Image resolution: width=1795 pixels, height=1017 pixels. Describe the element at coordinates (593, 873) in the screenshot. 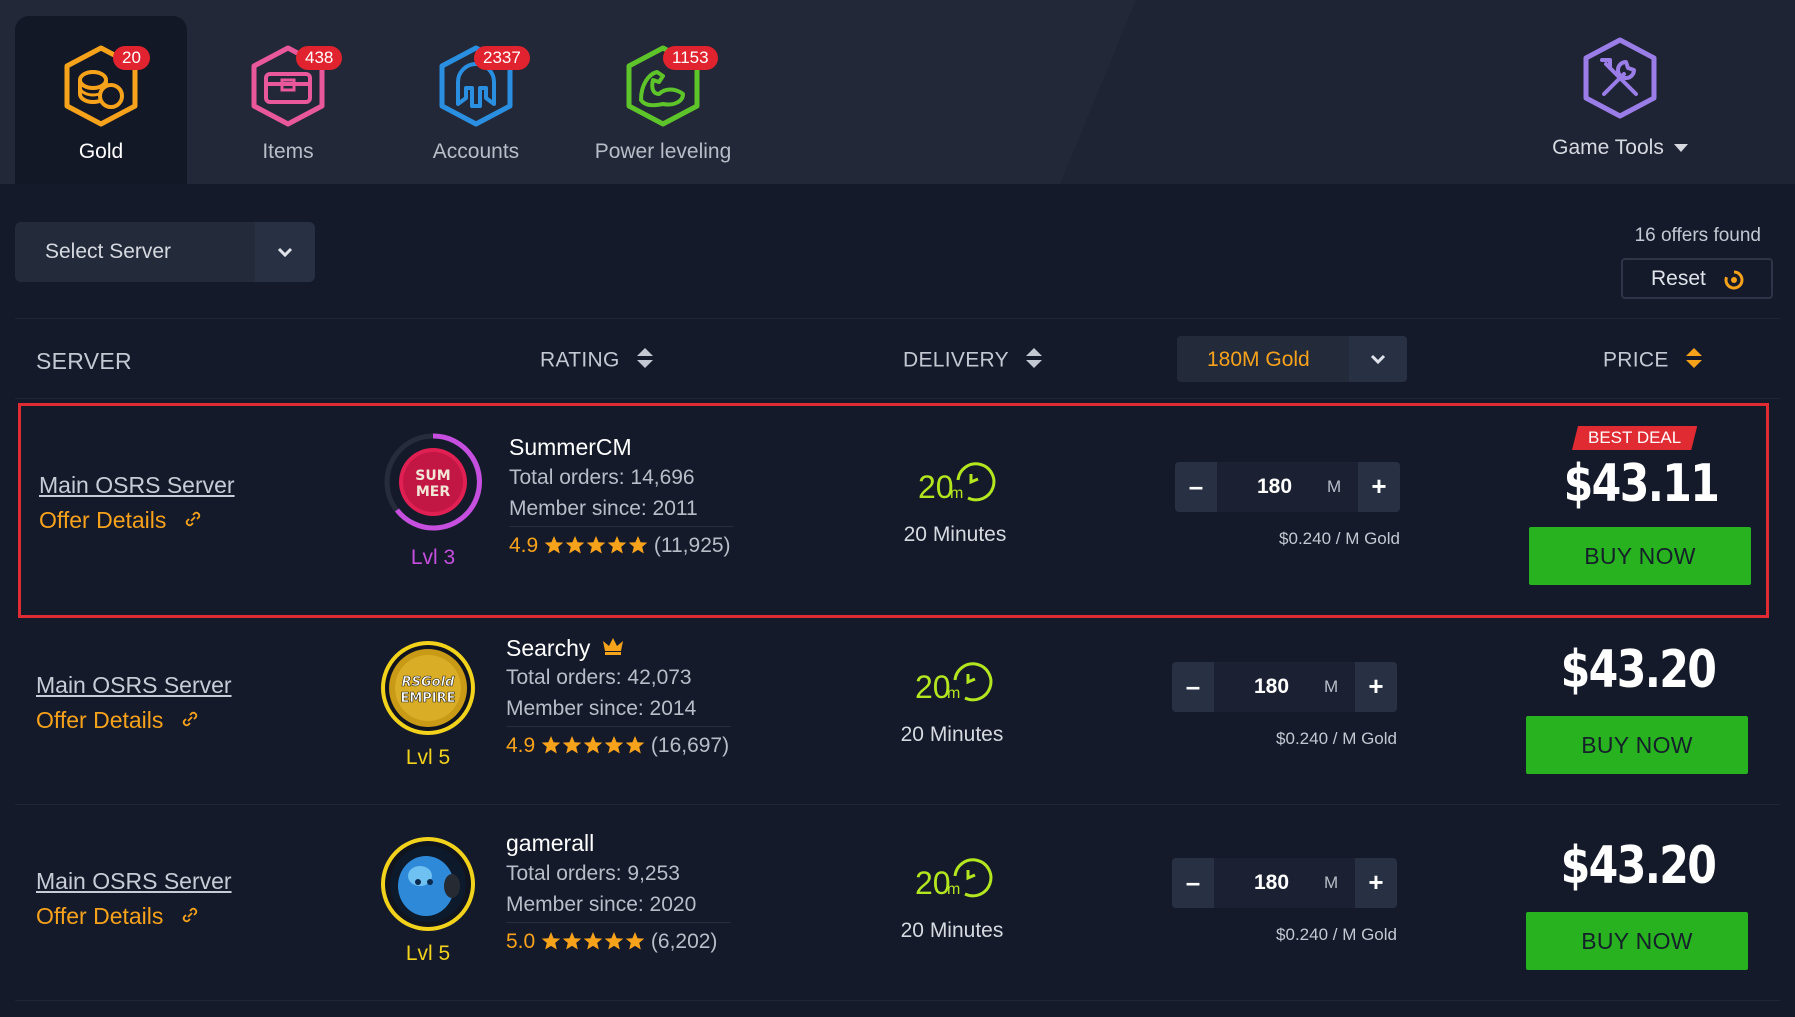

I see `seller-total-orders: Total orders: 9,253` at that location.